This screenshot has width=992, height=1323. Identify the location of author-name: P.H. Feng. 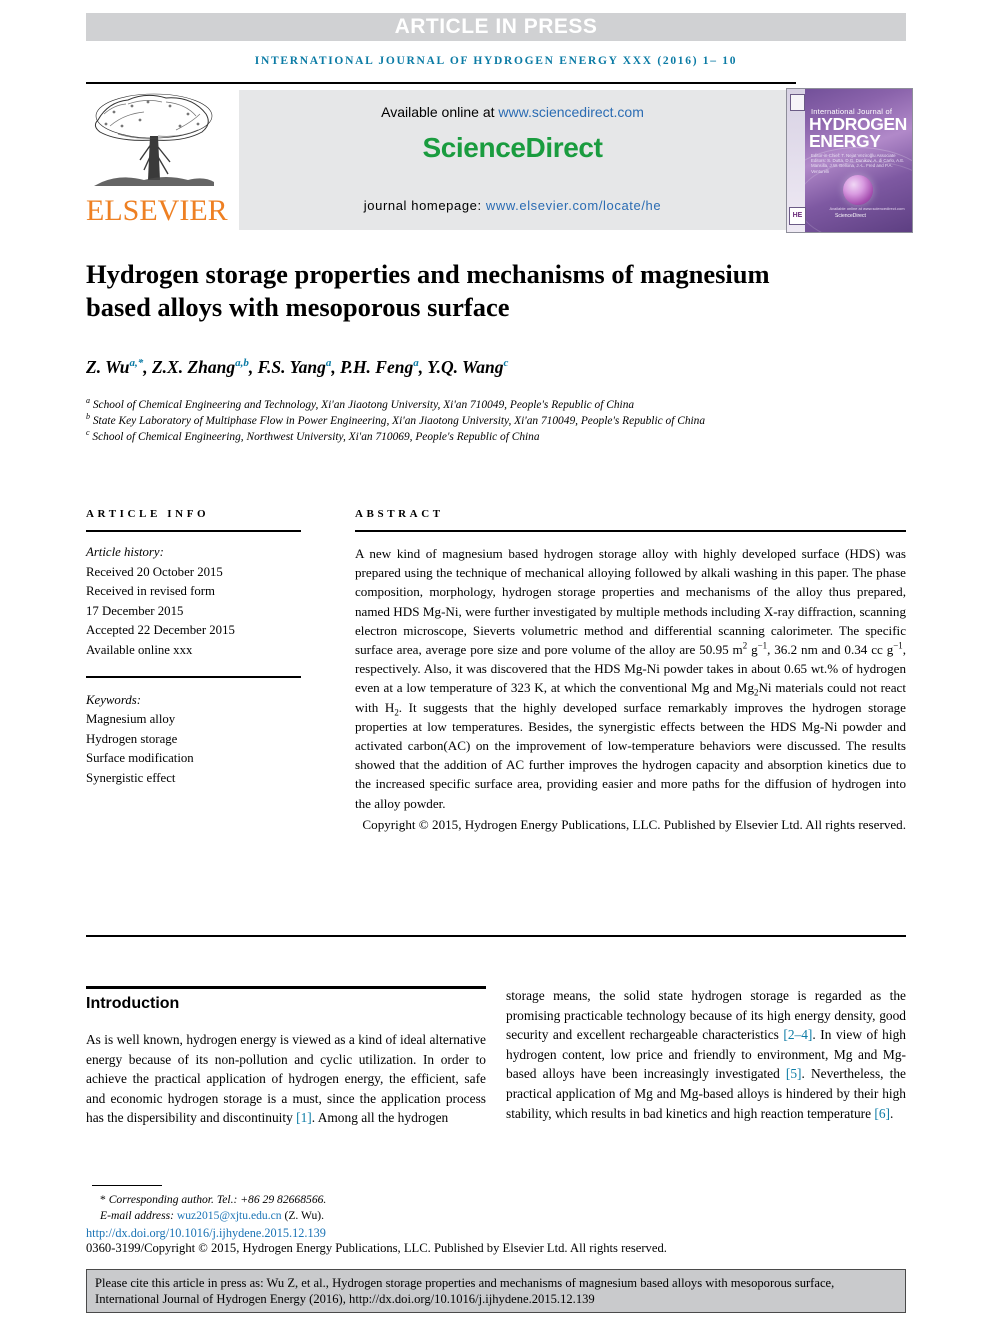
(377, 367).